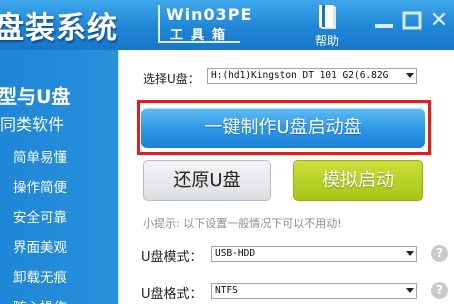 The height and width of the screenshot is (304, 454). What do you see at coordinates (209, 14) in the screenshot?
I see `badge-title: Win03PE` at bounding box center [209, 14].